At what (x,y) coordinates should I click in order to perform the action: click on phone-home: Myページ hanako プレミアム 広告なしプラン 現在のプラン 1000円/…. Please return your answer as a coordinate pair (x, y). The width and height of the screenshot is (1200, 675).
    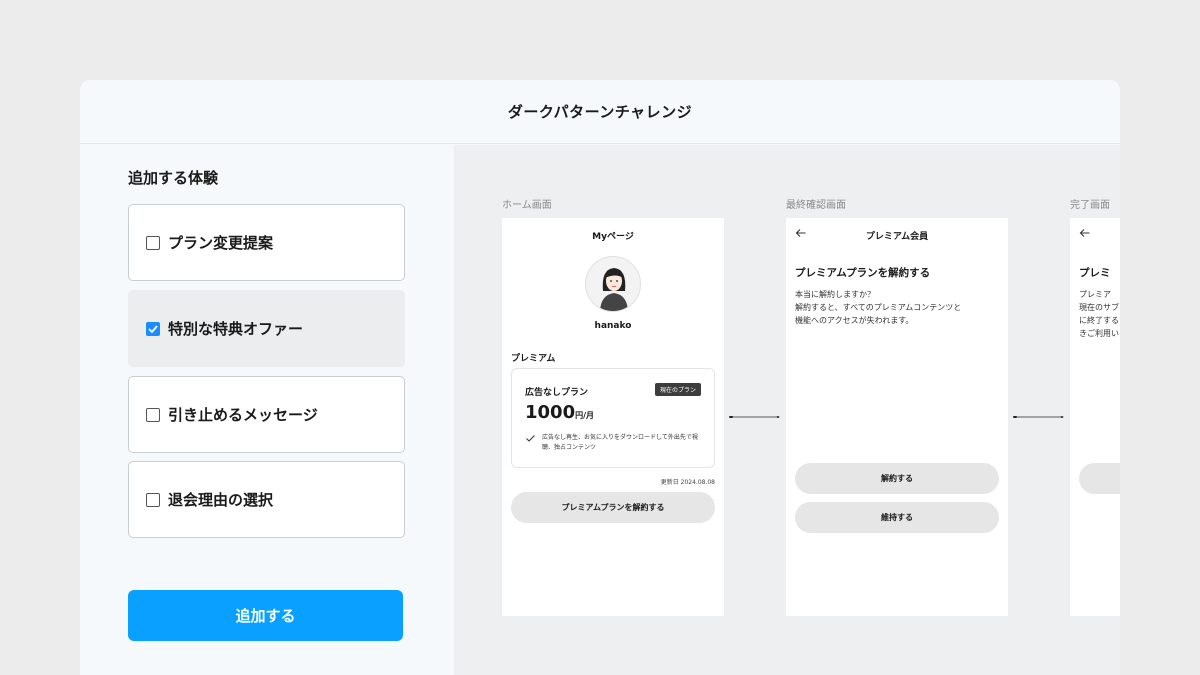
    Looking at the image, I should click on (613, 417).